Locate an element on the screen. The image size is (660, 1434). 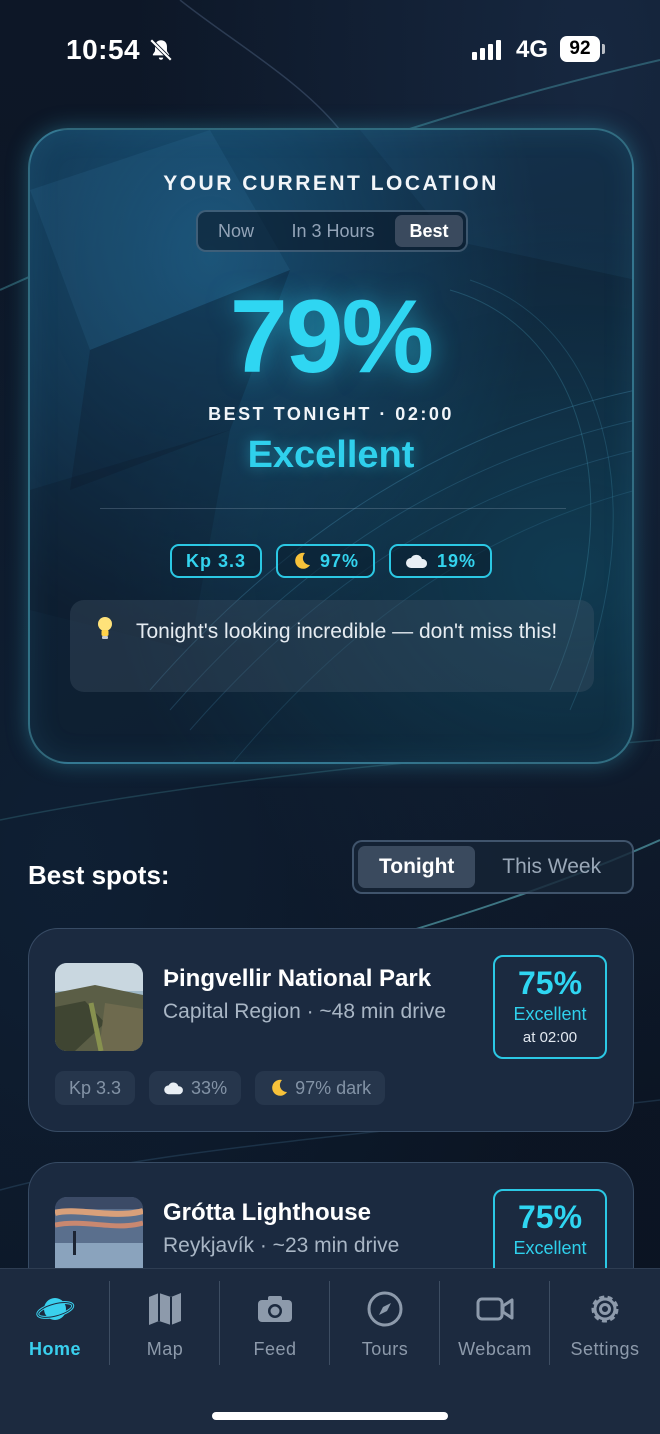
spot-kp: Kp 3.3 is located at coordinates (95, 1088).